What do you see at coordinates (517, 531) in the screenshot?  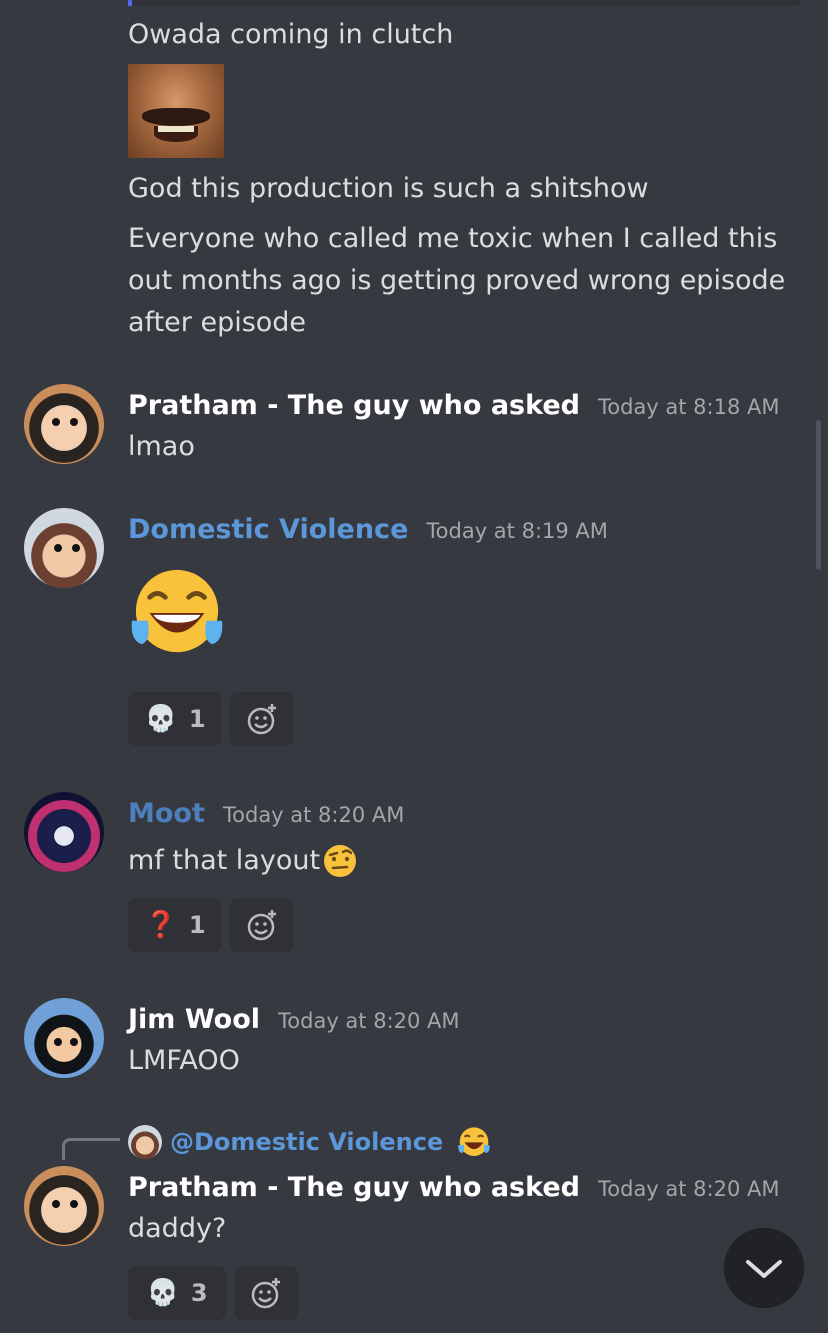 I see `timestamp: Today at 8:19 AM` at bounding box center [517, 531].